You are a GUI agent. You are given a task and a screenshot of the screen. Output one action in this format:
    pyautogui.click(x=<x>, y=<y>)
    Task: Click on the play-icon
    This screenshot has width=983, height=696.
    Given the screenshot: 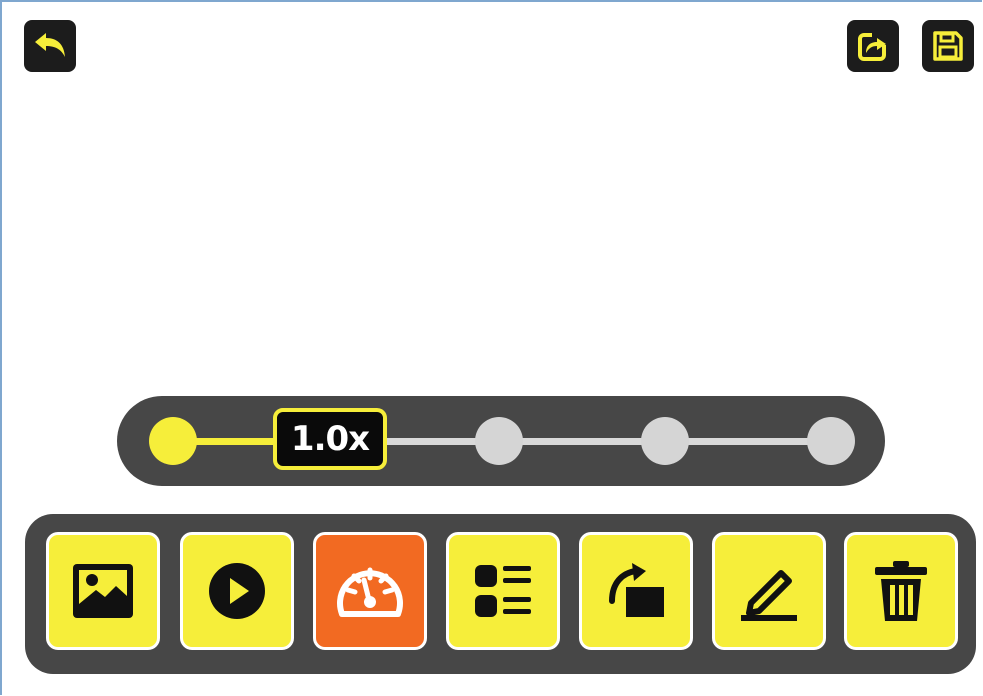 What is the action you would take?
    pyautogui.click(x=237, y=591)
    